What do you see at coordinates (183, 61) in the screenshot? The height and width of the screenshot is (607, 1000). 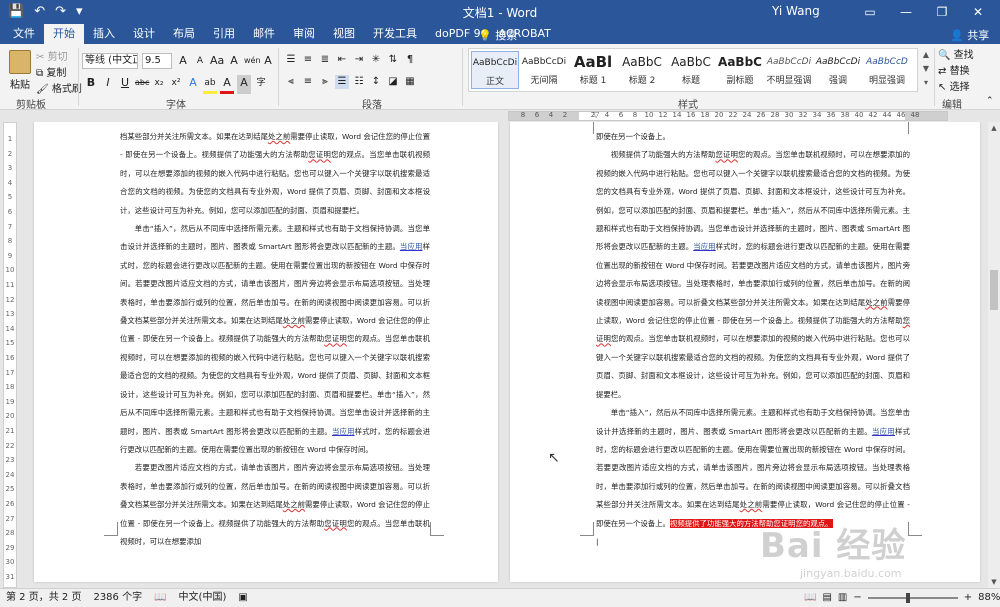 I see `grow-font-button: A` at bounding box center [183, 61].